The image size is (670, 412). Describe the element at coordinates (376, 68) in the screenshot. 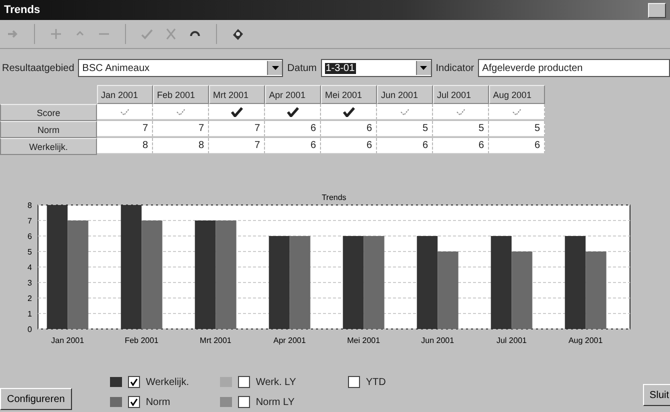

I see `date-dropdown: 1-3-01` at that location.